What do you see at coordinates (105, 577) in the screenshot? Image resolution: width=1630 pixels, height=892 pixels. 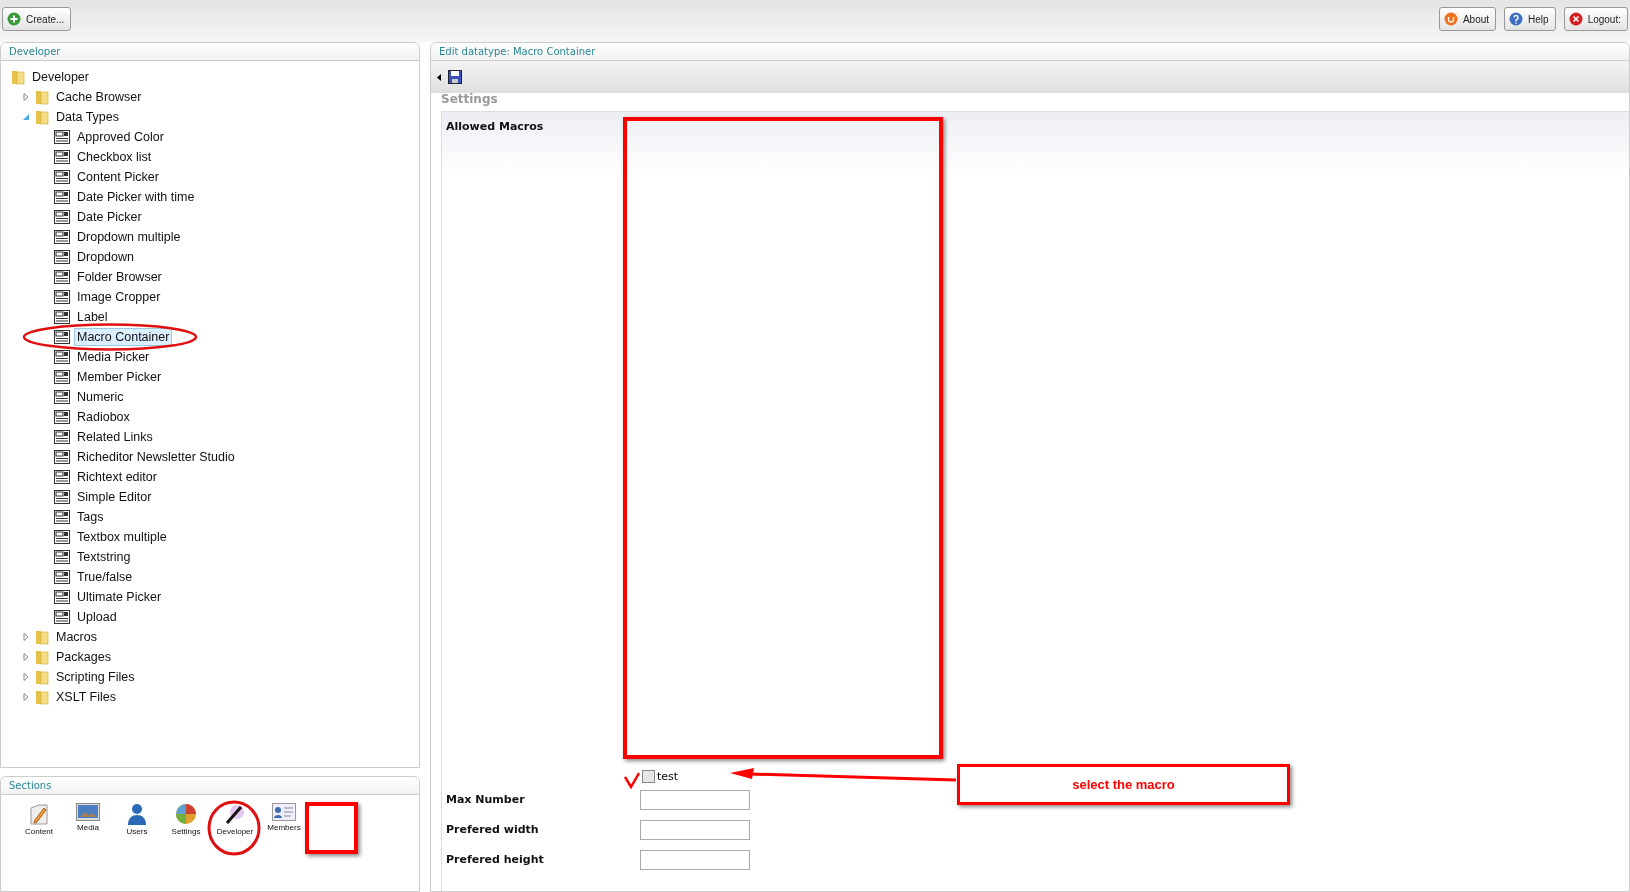 I see `tree-item: True/false` at bounding box center [105, 577].